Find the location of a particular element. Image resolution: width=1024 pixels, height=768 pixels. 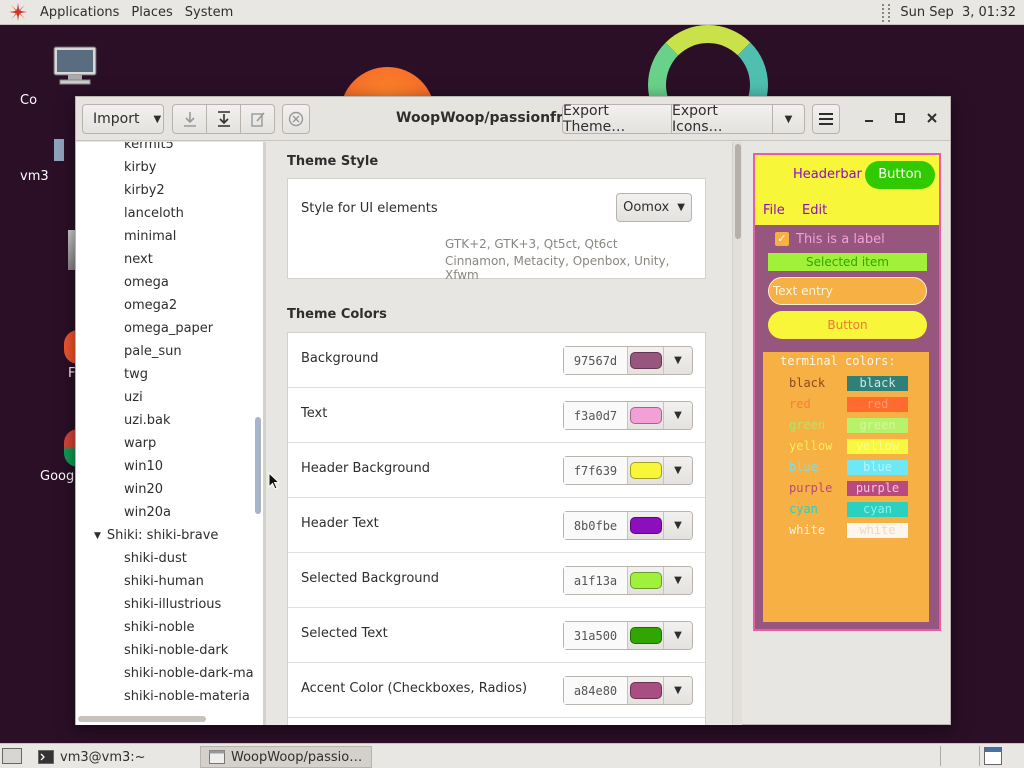

sidebar-vertical-scrollbar is located at coordinates (258, 465).